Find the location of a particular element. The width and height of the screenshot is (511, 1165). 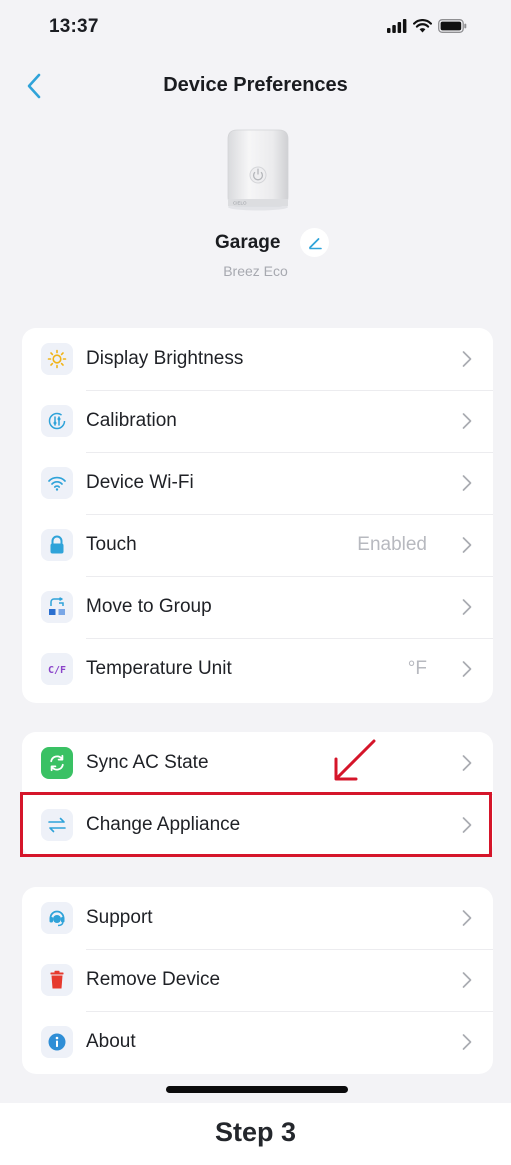

annotation-arrow-icon is located at coordinates (355, 760).